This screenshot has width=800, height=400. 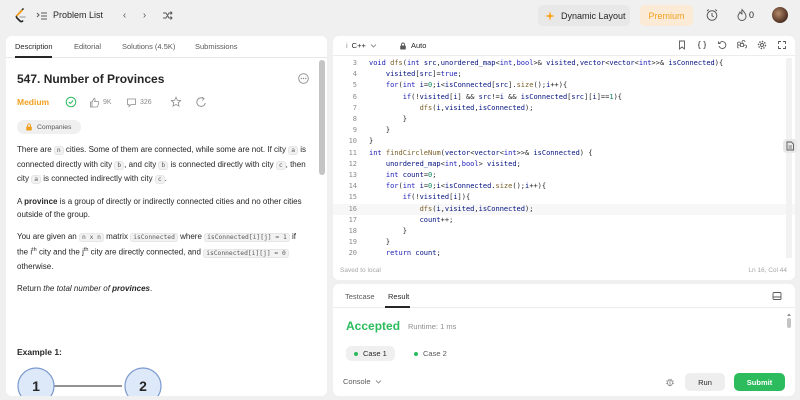 What do you see at coordinates (354, 96) in the screenshot?
I see `line-number: 6` at bounding box center [354, 96].